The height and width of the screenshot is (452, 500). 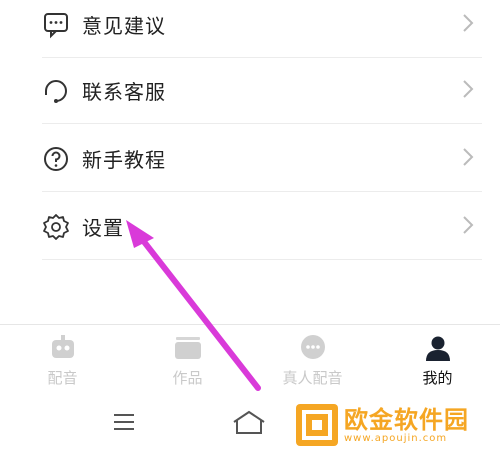 I want to click on menu-item-label: 新手教程, so click(x=124, y=160).